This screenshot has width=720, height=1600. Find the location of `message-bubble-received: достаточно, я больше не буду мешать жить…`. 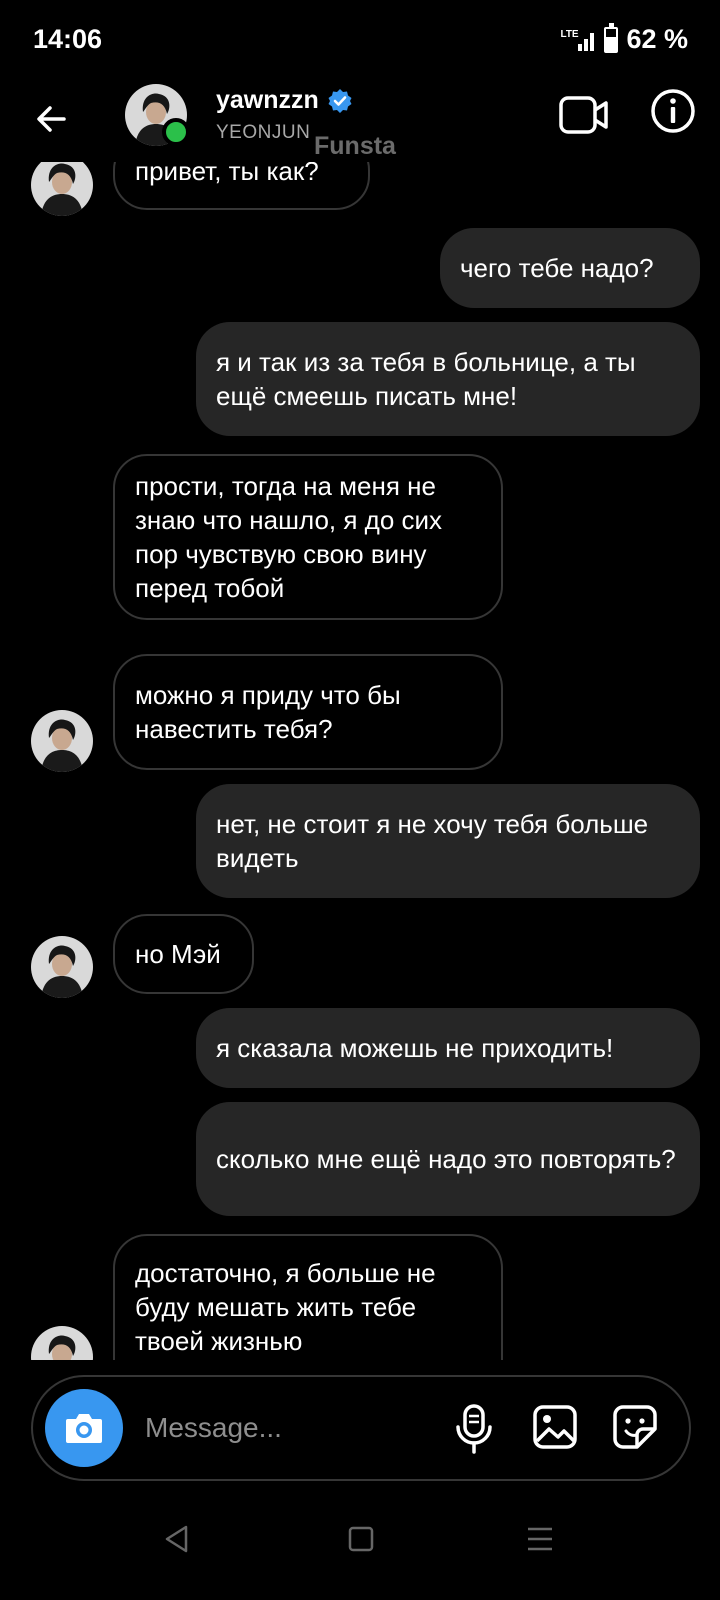

message-bubble-received: достаточно, я больше не буду мешать жить… is located at coordinates (308, 1297).